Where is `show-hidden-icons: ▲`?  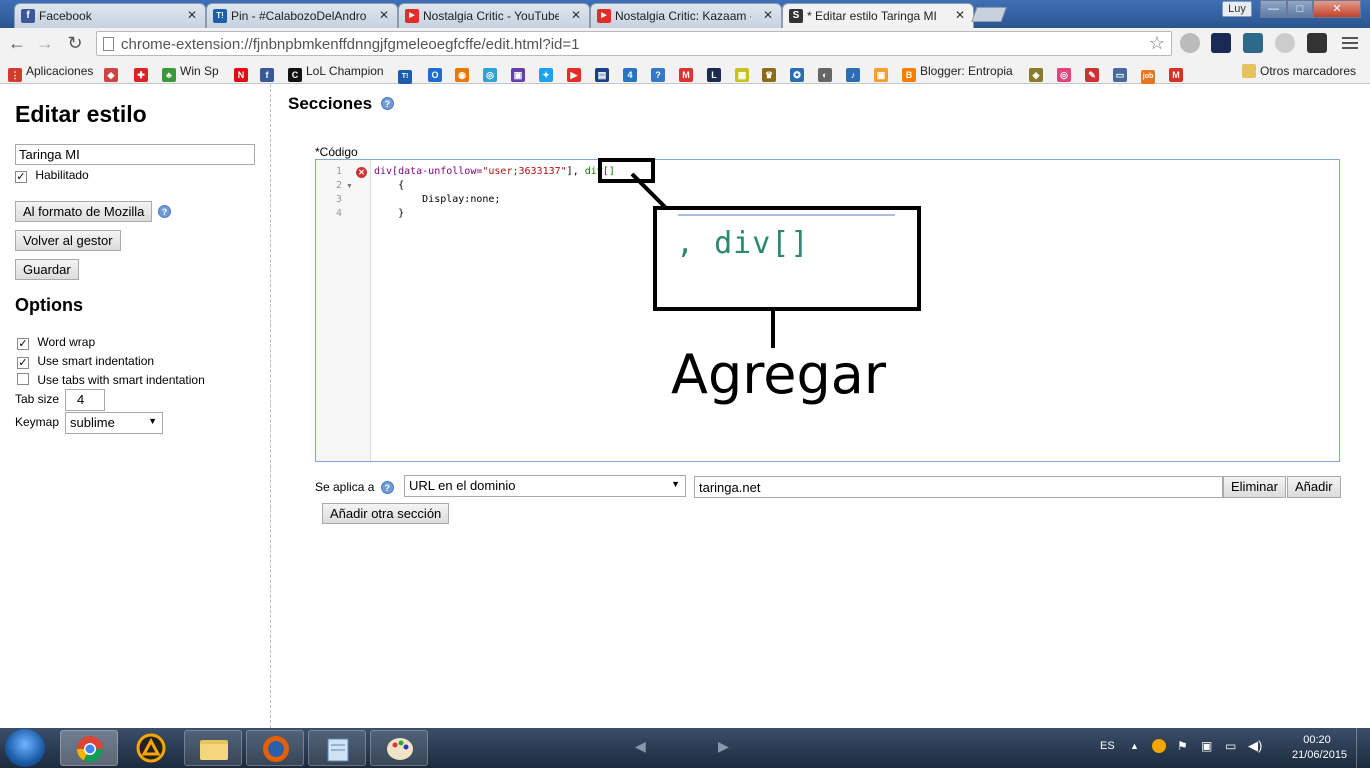 show-hidden-icons: ▲ is located at coordinates (1134, 746).